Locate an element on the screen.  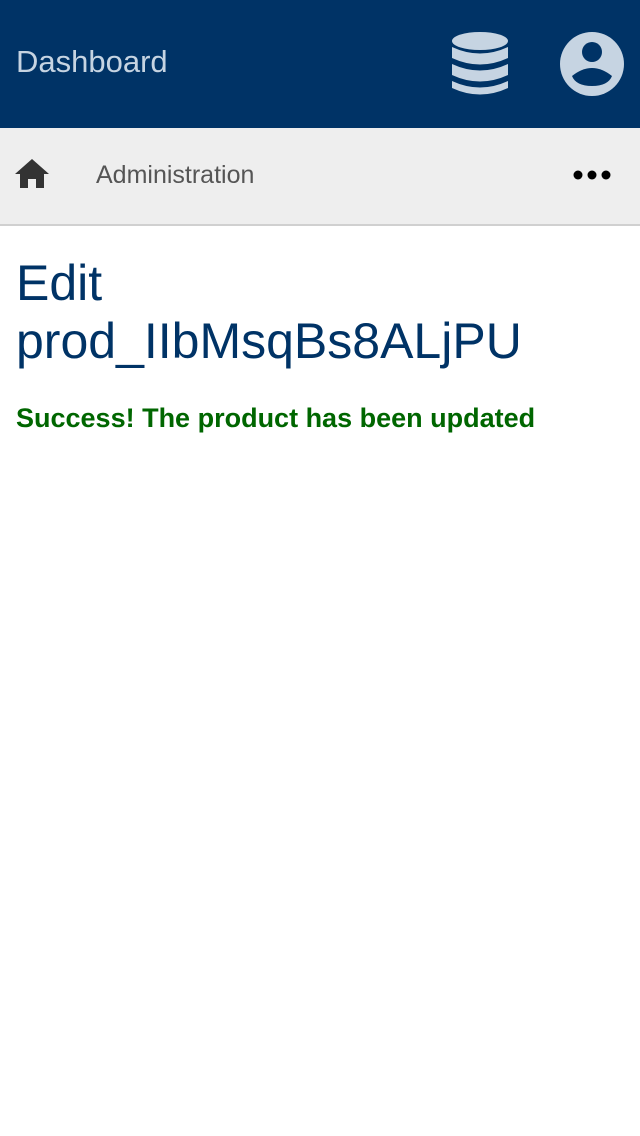
home-button is located at coordinates (32, 174).